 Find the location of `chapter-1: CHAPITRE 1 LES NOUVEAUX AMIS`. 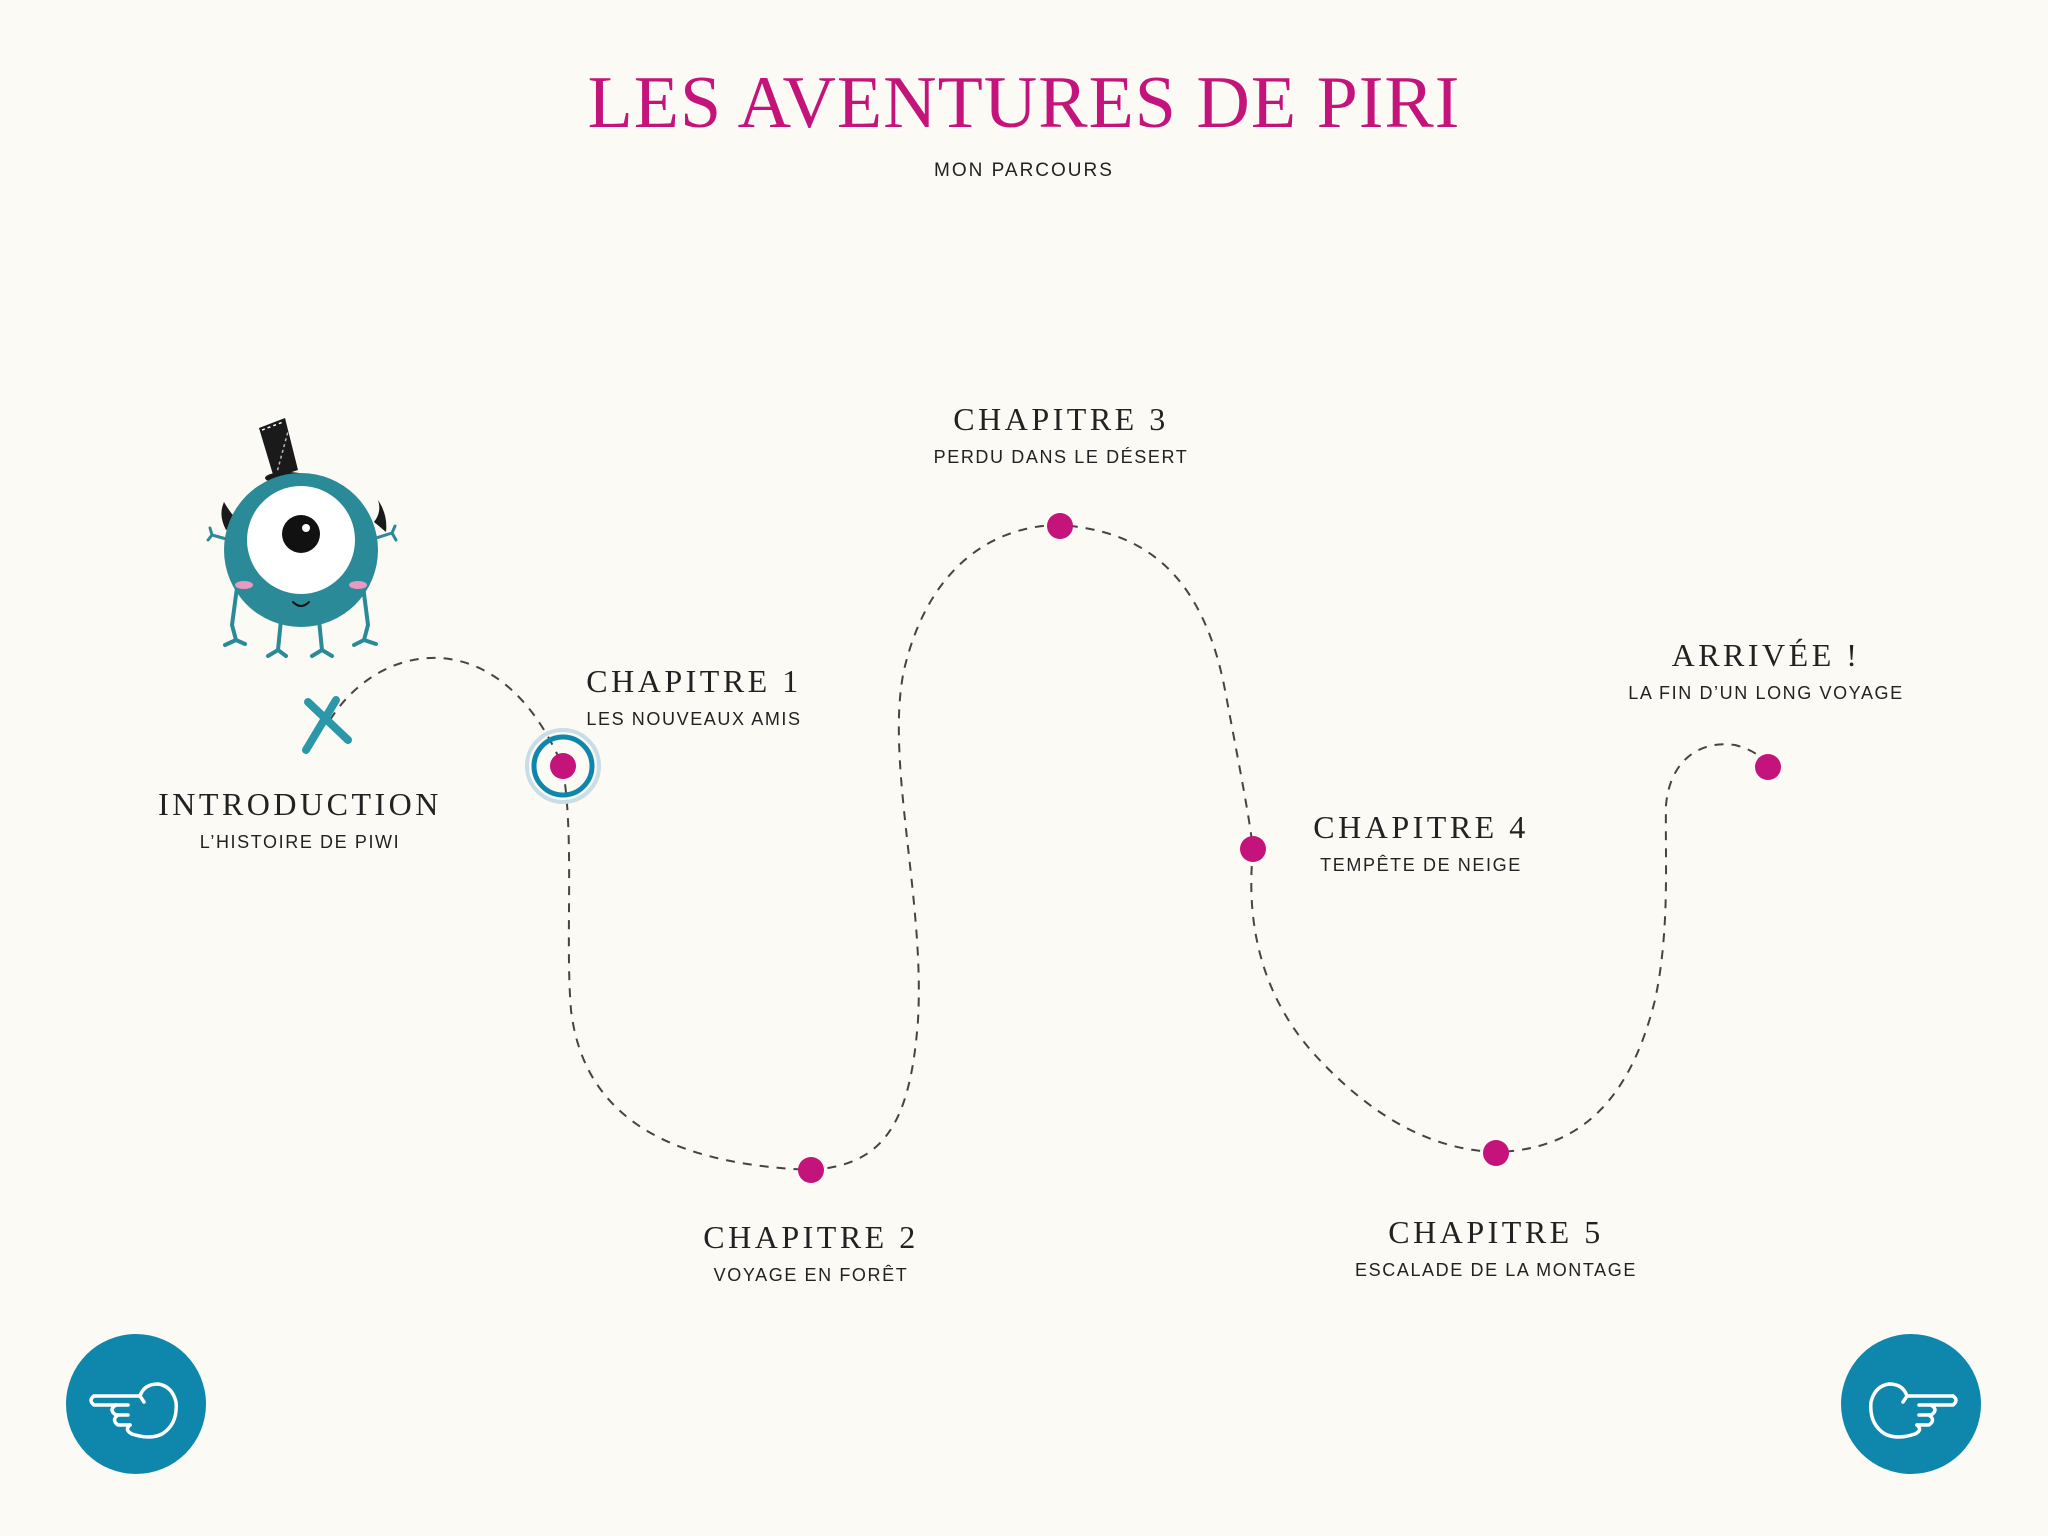

chapter-1: CHAPITRE 1 LES NOUVEAUX AMIS is located at coordinates (694, 697).